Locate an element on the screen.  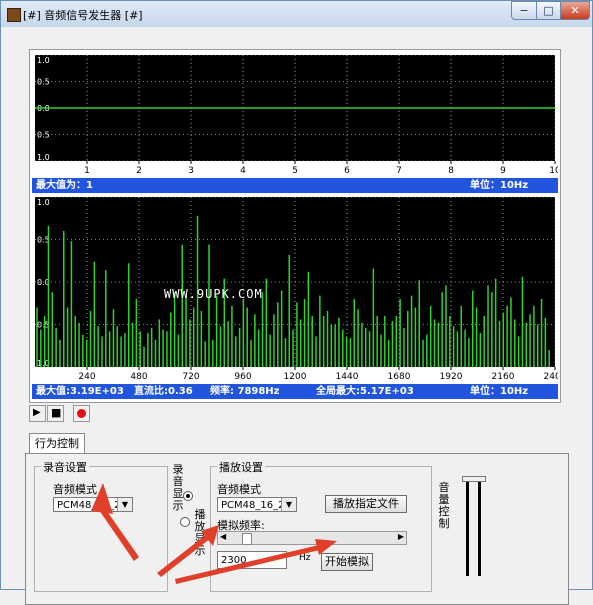
title-bar: [#] 音频信号发生器 [#] − □ ✕ is located at coordinates (296, 14).